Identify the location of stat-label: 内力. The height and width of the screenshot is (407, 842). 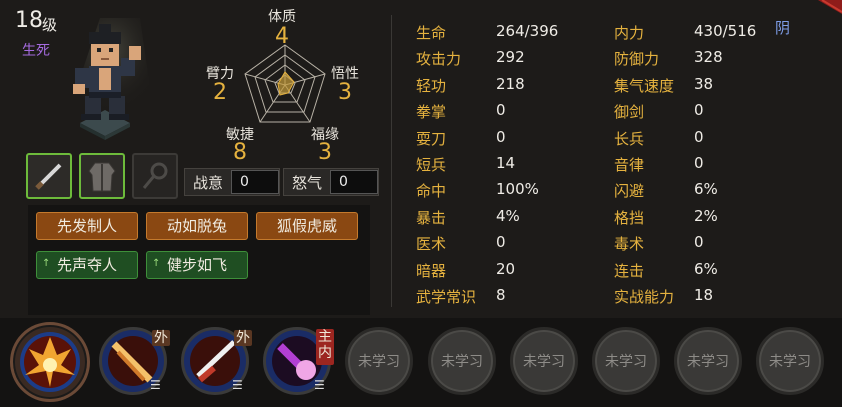
(629, 33).